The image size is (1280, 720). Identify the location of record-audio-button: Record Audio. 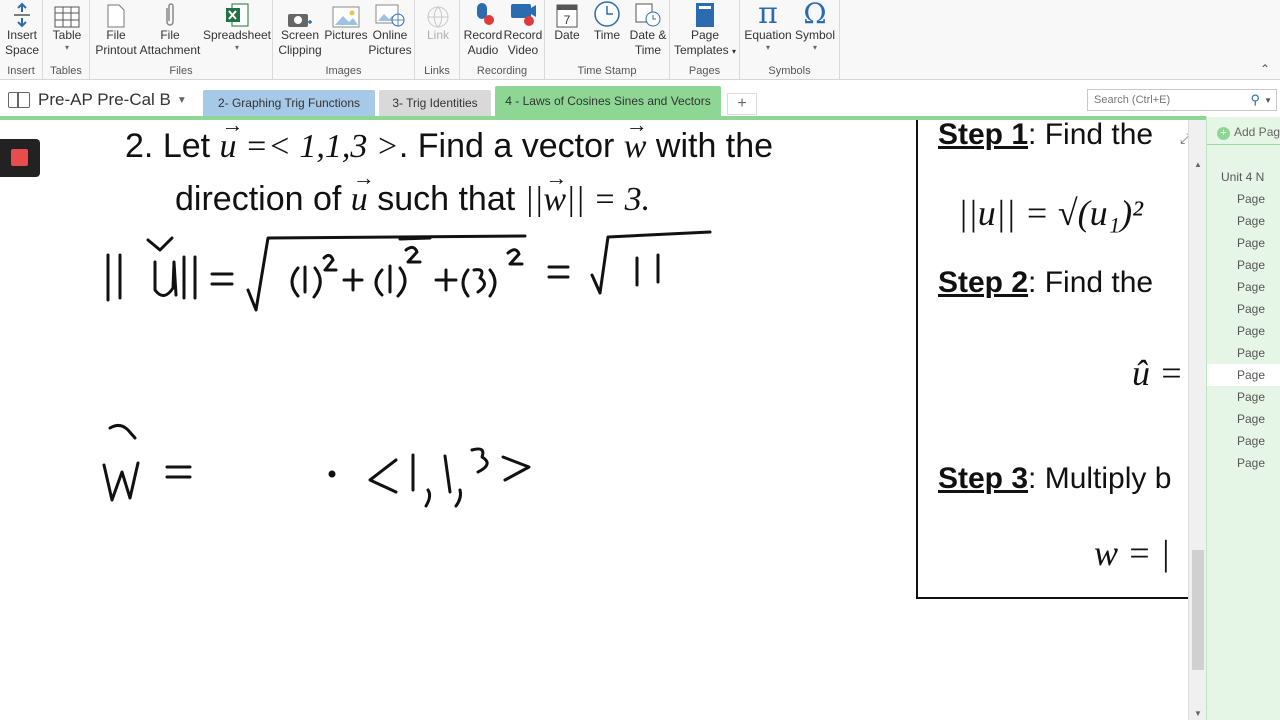
(483, 29).